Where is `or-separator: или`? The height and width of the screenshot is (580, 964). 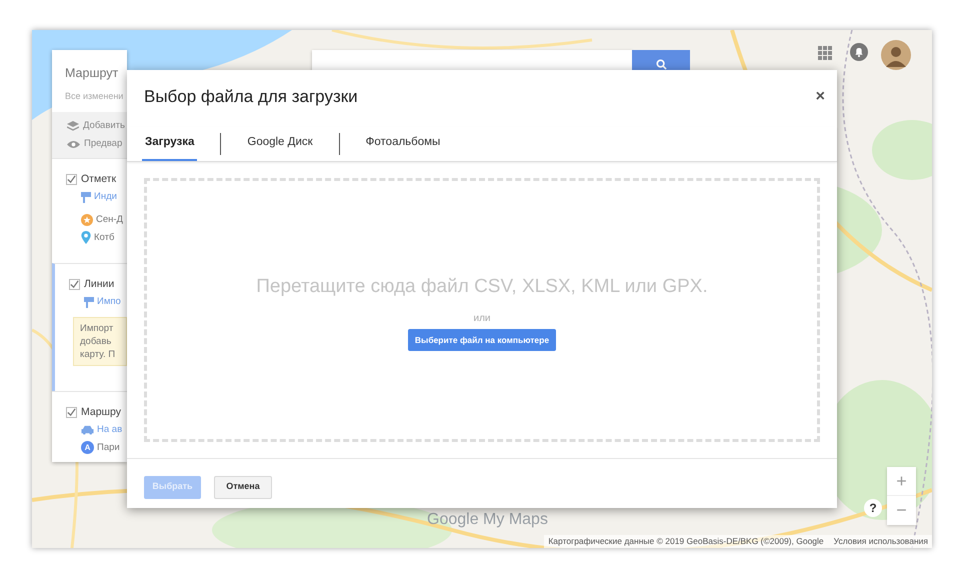 or-separator: или is located at coordinates (481, 319).